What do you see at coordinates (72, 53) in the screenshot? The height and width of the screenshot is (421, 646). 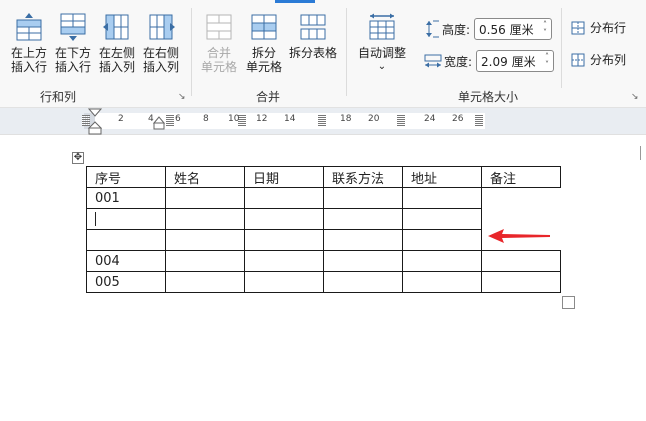 I see `insert-row-below-label: 在下方` at bounding box center [72, 53].